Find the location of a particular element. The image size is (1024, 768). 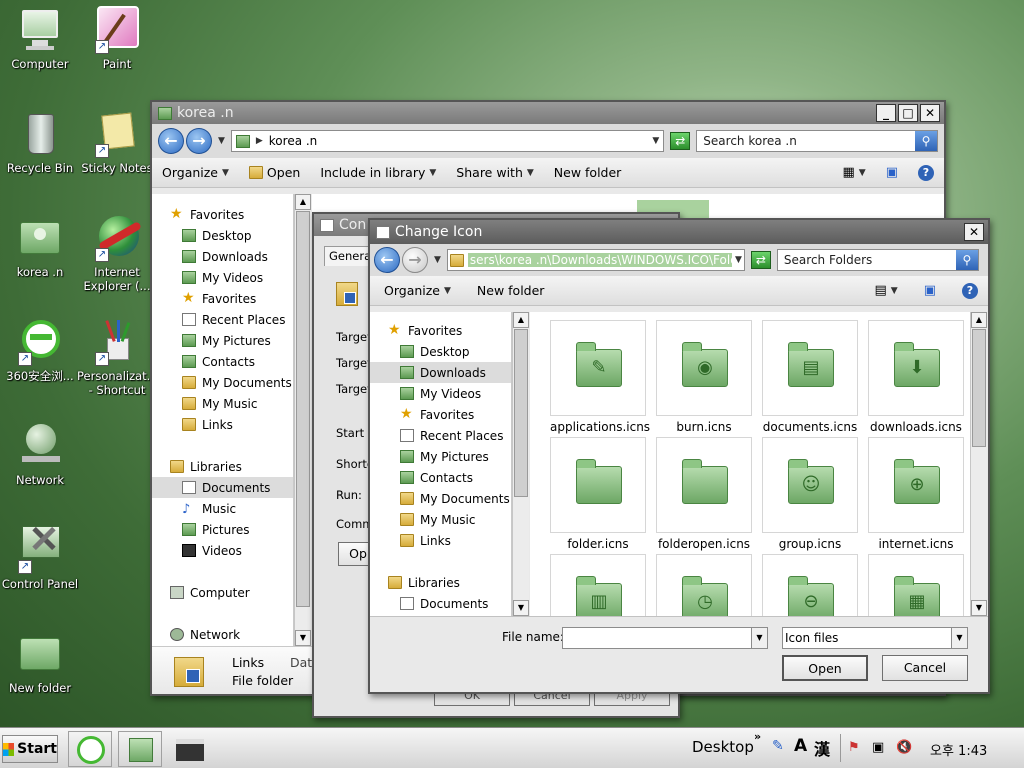

desktop-icon-sticky-notes: ↗ Sticky Notes is located at coordinates (117, 142).